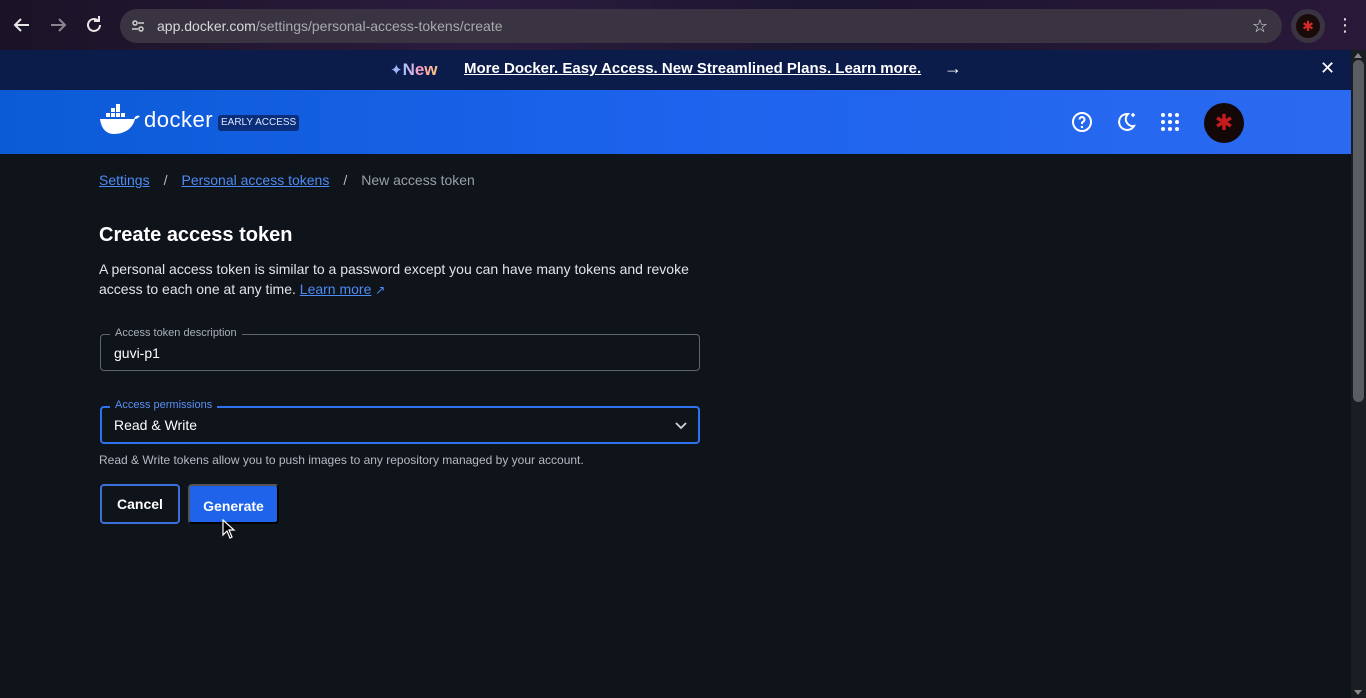 The image size is (1366, 698). Describe the element at coordinates (400, 349) in the screenshot. I see `token-description-field: Access token description guvi-p1` at that location.